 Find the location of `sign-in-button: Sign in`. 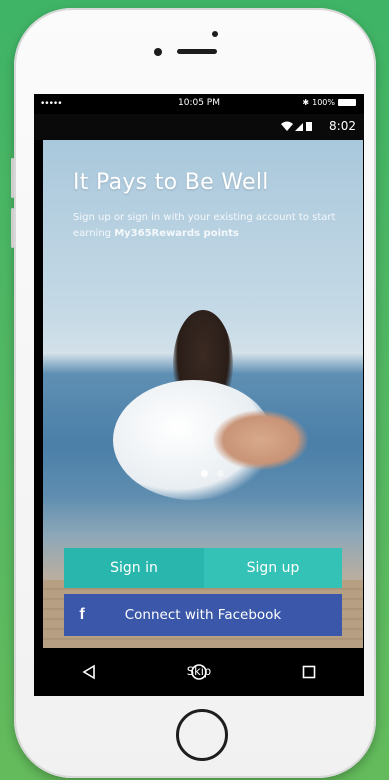

sign-in-button: Sign in is located at coordinates (134, 568).